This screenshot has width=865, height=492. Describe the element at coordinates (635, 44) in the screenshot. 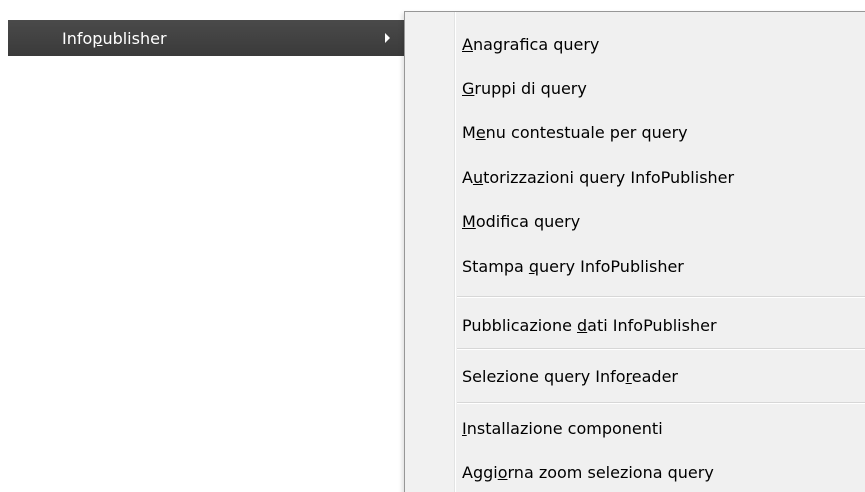

I see `menu-item-anagrafica-query: Anagrafica query` at that location.